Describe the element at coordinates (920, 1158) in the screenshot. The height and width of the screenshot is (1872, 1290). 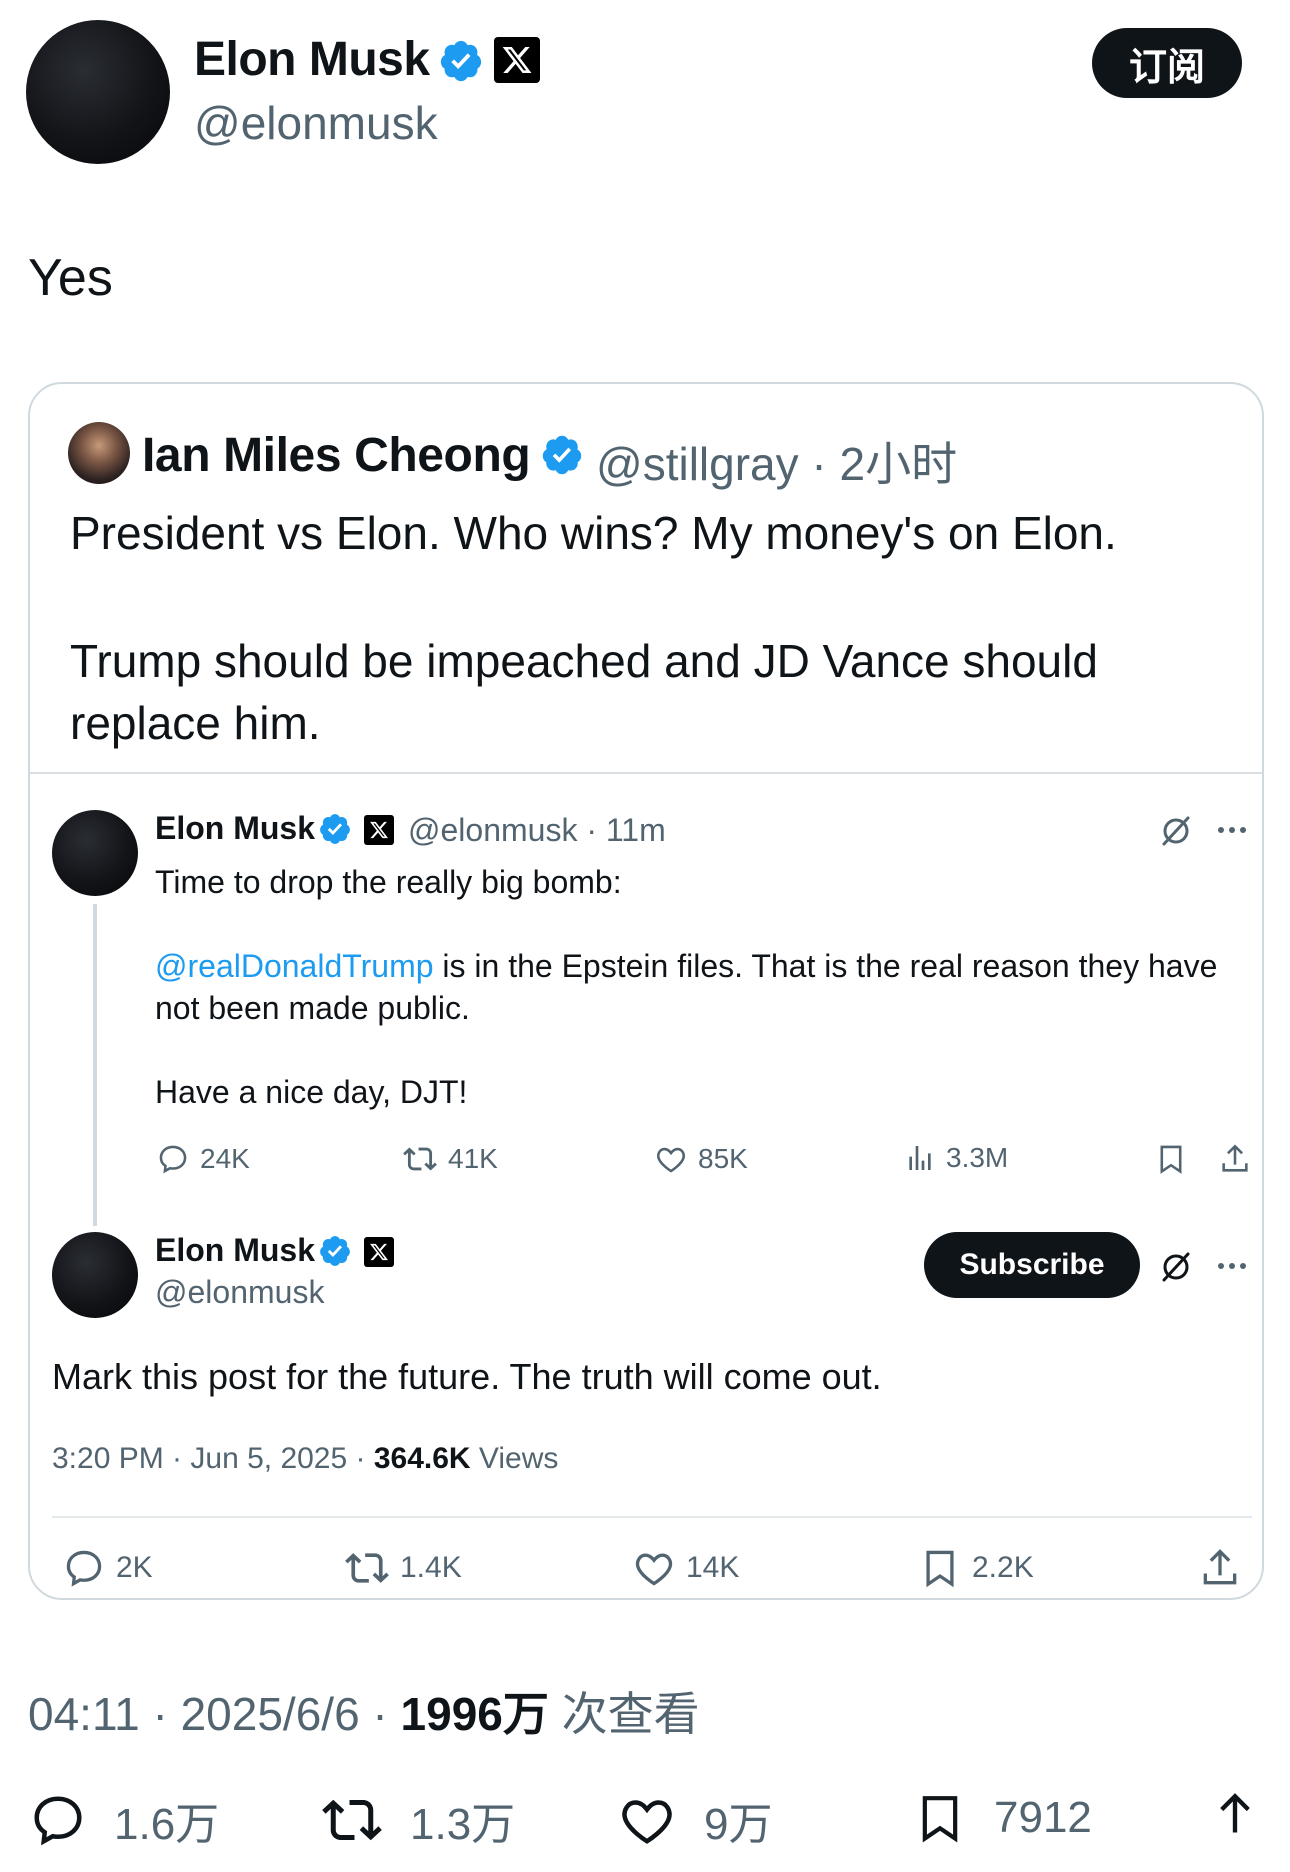
I see `views-icon` at that location.